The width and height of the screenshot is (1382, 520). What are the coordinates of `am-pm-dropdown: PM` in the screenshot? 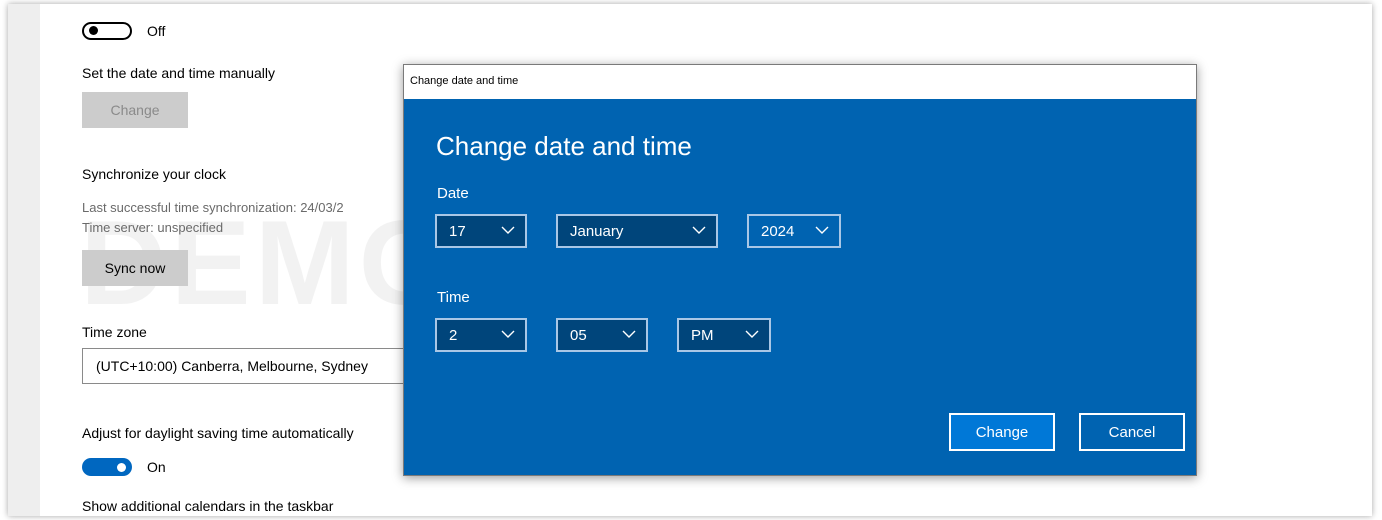 It's located at (724, 335).